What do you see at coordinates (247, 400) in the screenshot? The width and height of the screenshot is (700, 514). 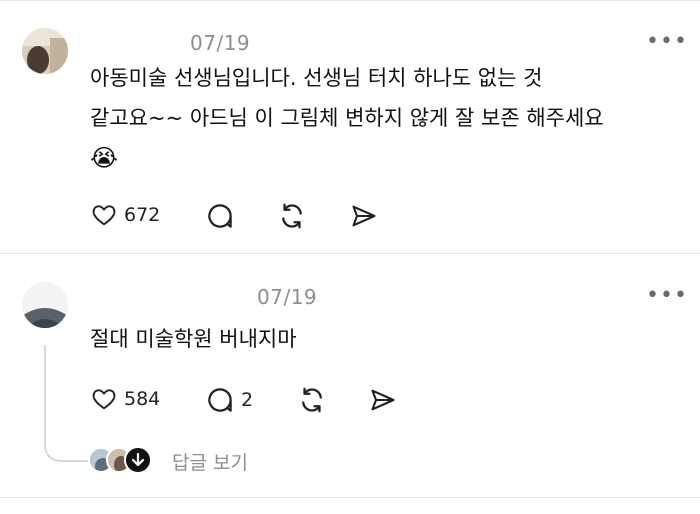 I see `comment-count: 2` at bounding box center [247, 400].